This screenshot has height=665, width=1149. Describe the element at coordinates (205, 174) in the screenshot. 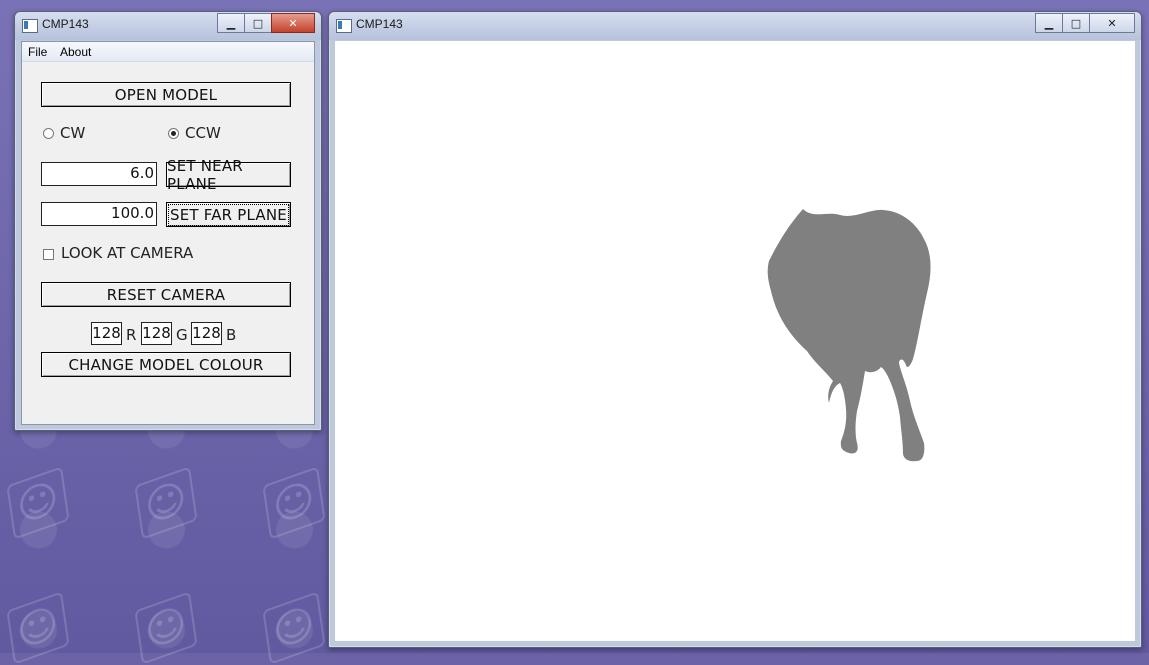

I see `set-near-plane-label: SET NEAR PLANE` at that location.